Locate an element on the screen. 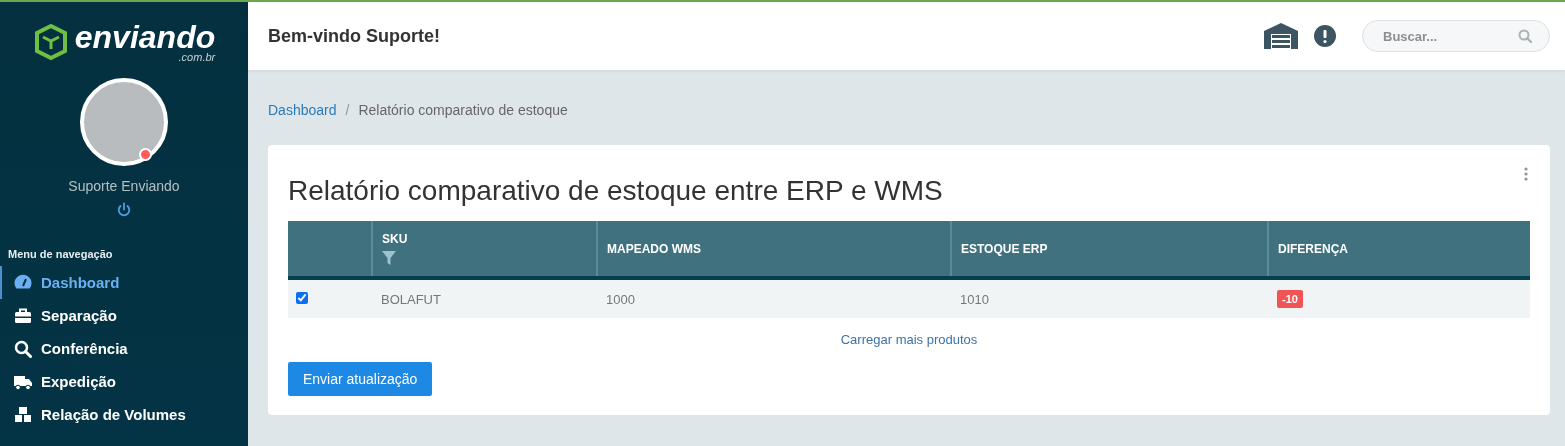  logo-text: enviando is located at coordinates (145, 37).